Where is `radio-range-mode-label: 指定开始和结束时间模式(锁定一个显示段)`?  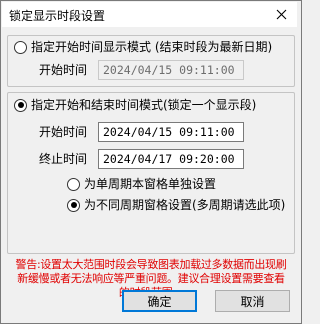 radio-range-mode-label: 指定开始和结束时间模式(锁定一个显示段) is located at coordinates (144, 105).